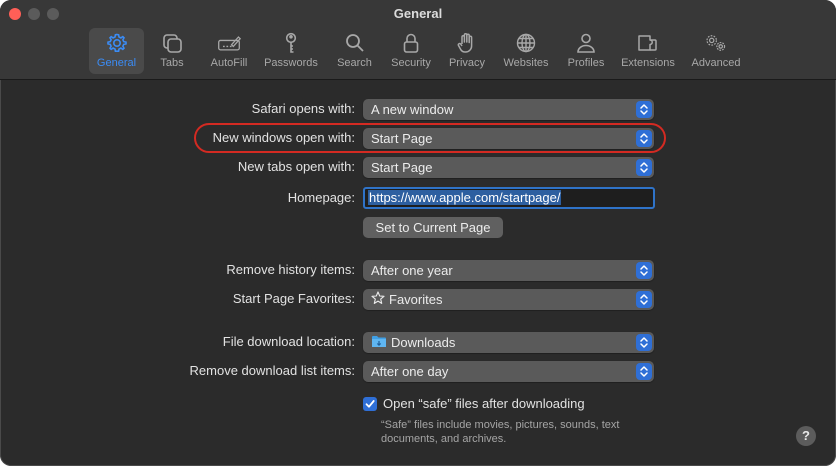 This screenshot has height=466, width=836. I want to click on tab-privacy: Privacy, so click(467, 51).